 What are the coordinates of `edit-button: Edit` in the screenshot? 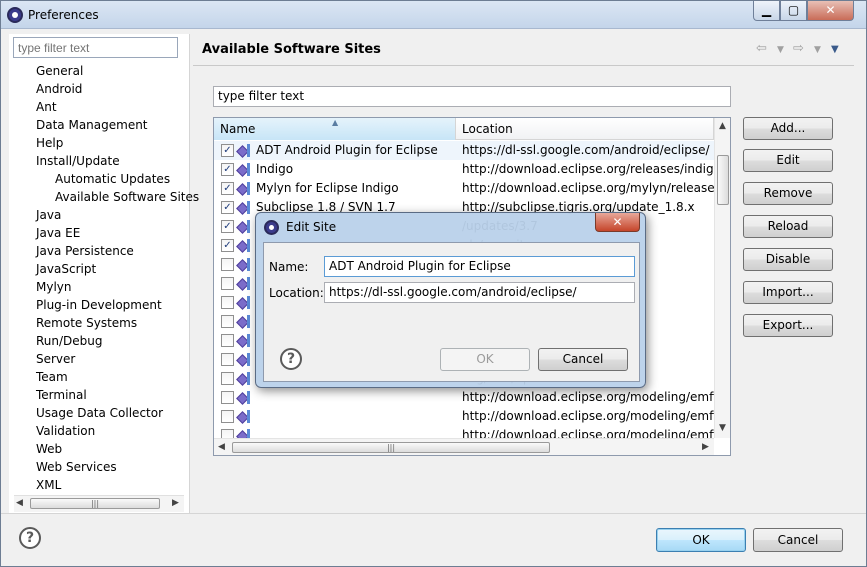 It's located at (788, 160).